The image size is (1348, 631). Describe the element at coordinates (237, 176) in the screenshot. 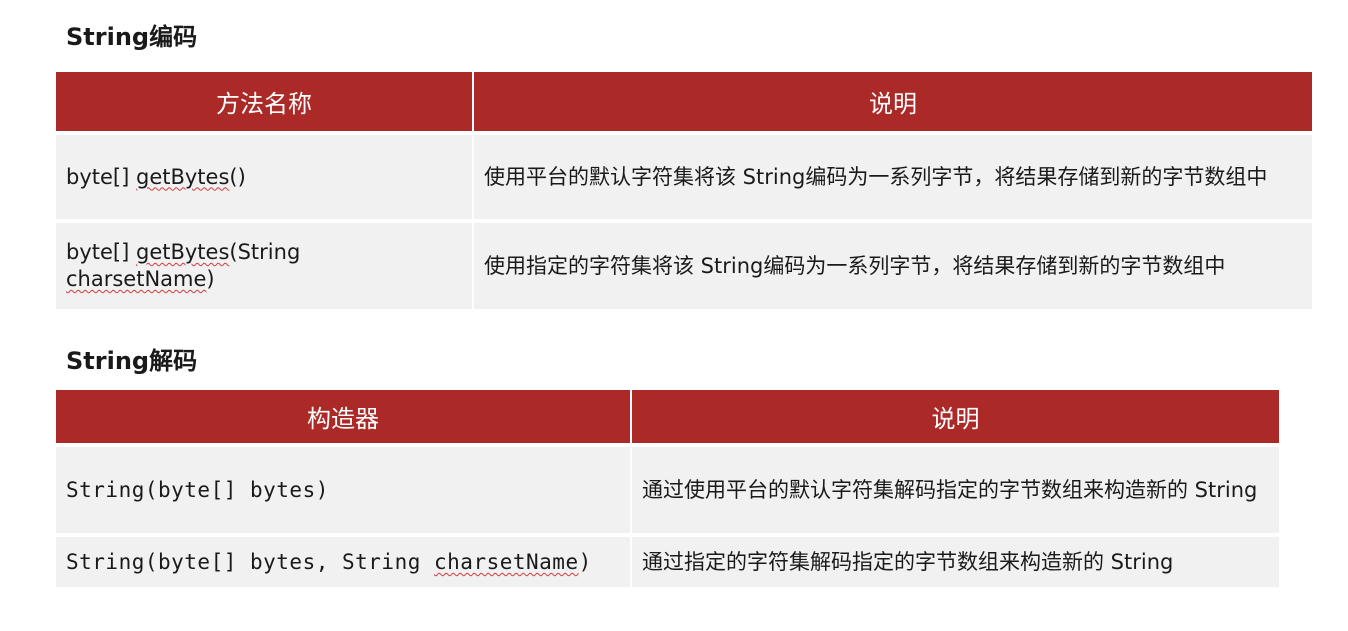

I see `method-params: ()` at that location.